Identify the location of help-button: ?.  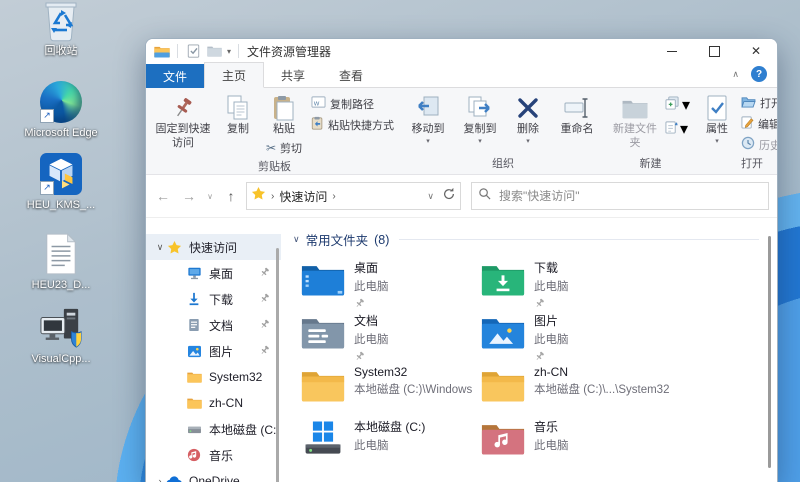
(759, 74).